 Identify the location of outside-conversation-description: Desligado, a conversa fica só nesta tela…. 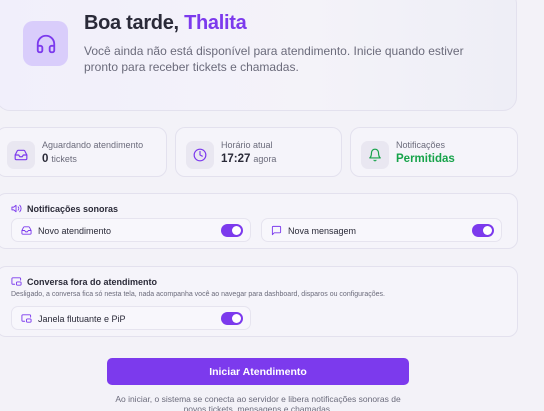
(198, 294).